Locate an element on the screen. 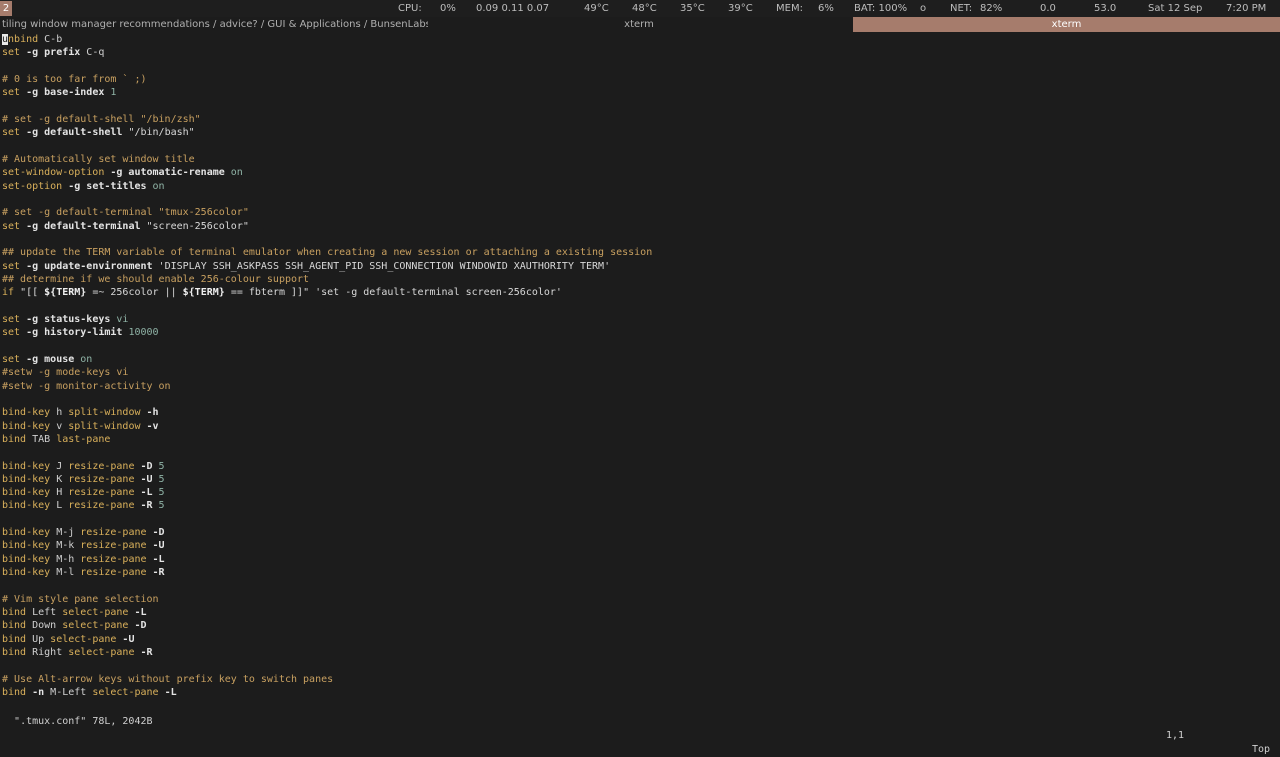 The height and width of the screenshot is (757, 1280). battery-label: BAT: 100% is located at coordinates (881, 8).